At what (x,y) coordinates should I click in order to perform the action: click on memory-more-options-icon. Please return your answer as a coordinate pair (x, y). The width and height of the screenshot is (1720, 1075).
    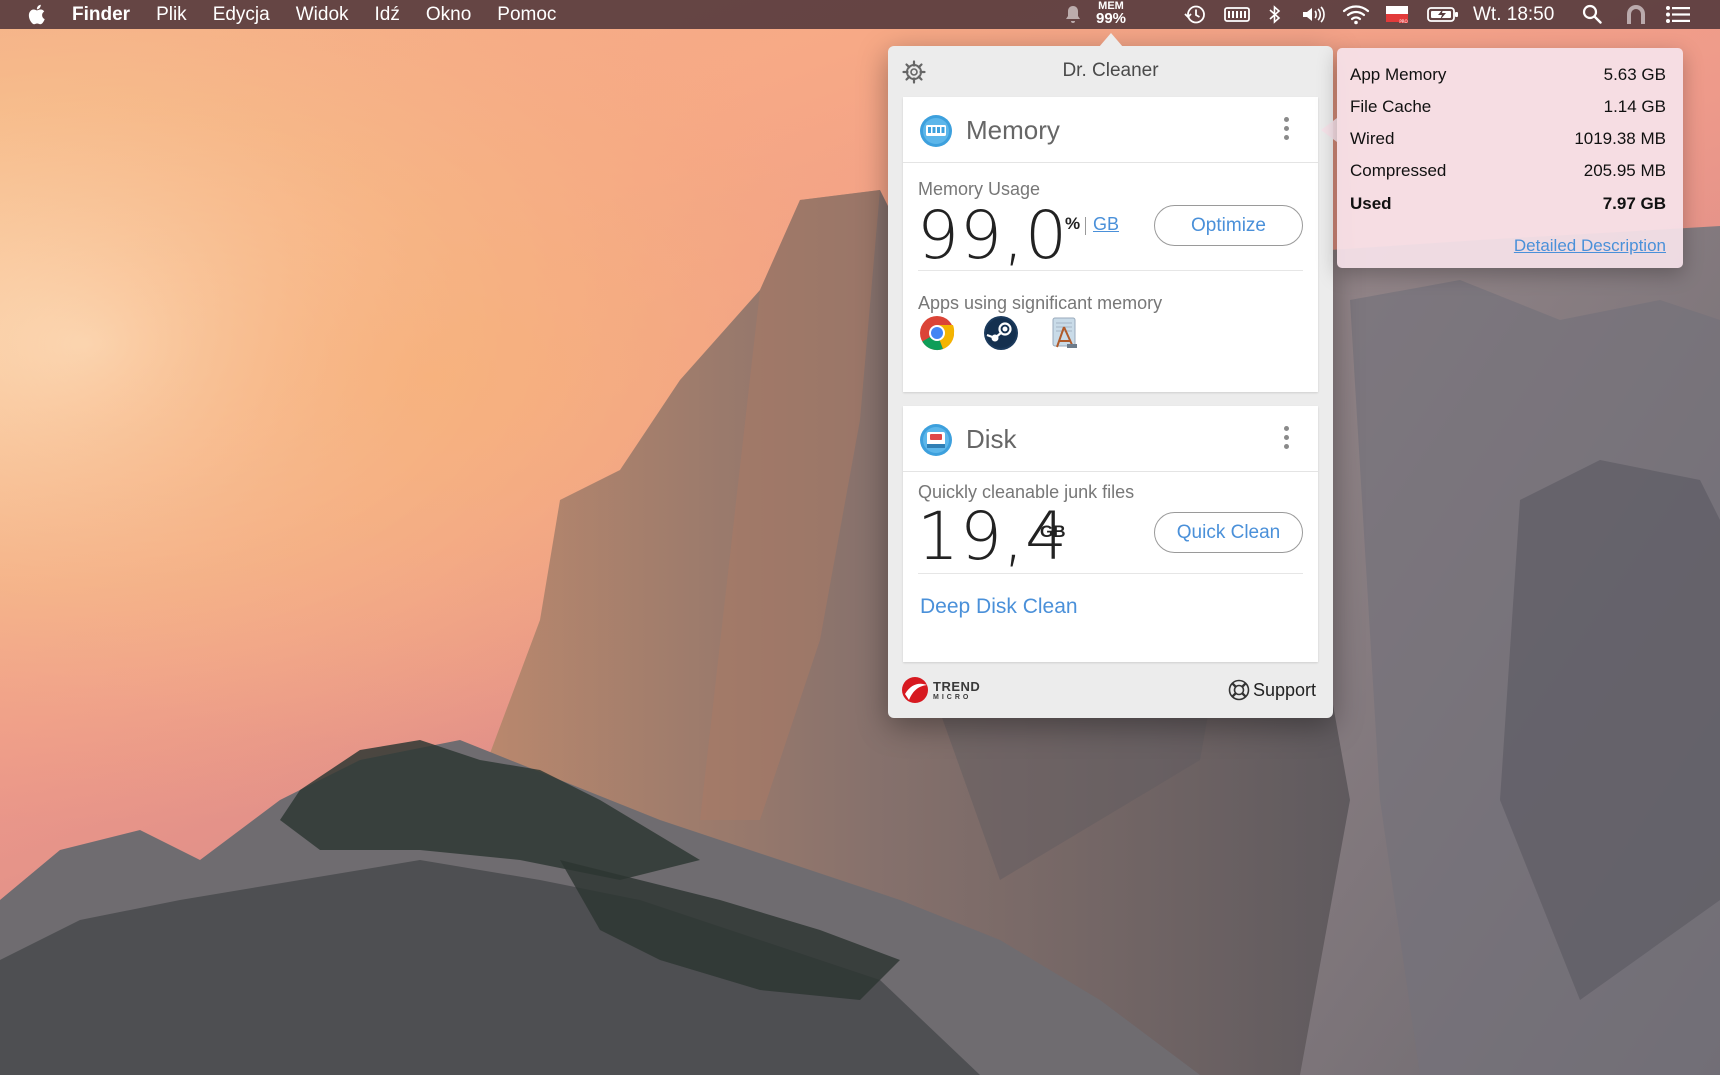
    Looking at the image, I should click on (1286, 130).